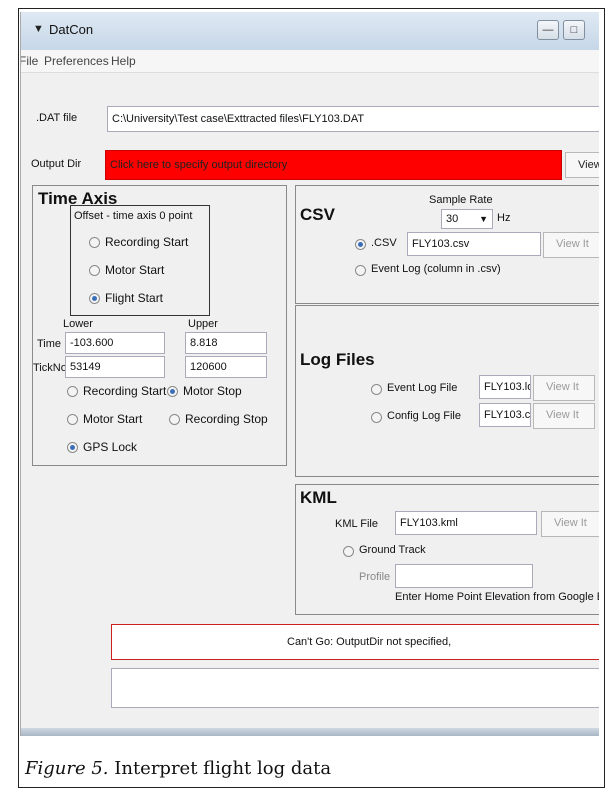 Image resolution: width=613 pixels, height=795 pixels. I want to click on upper-label: Upper, so click(203, 324).